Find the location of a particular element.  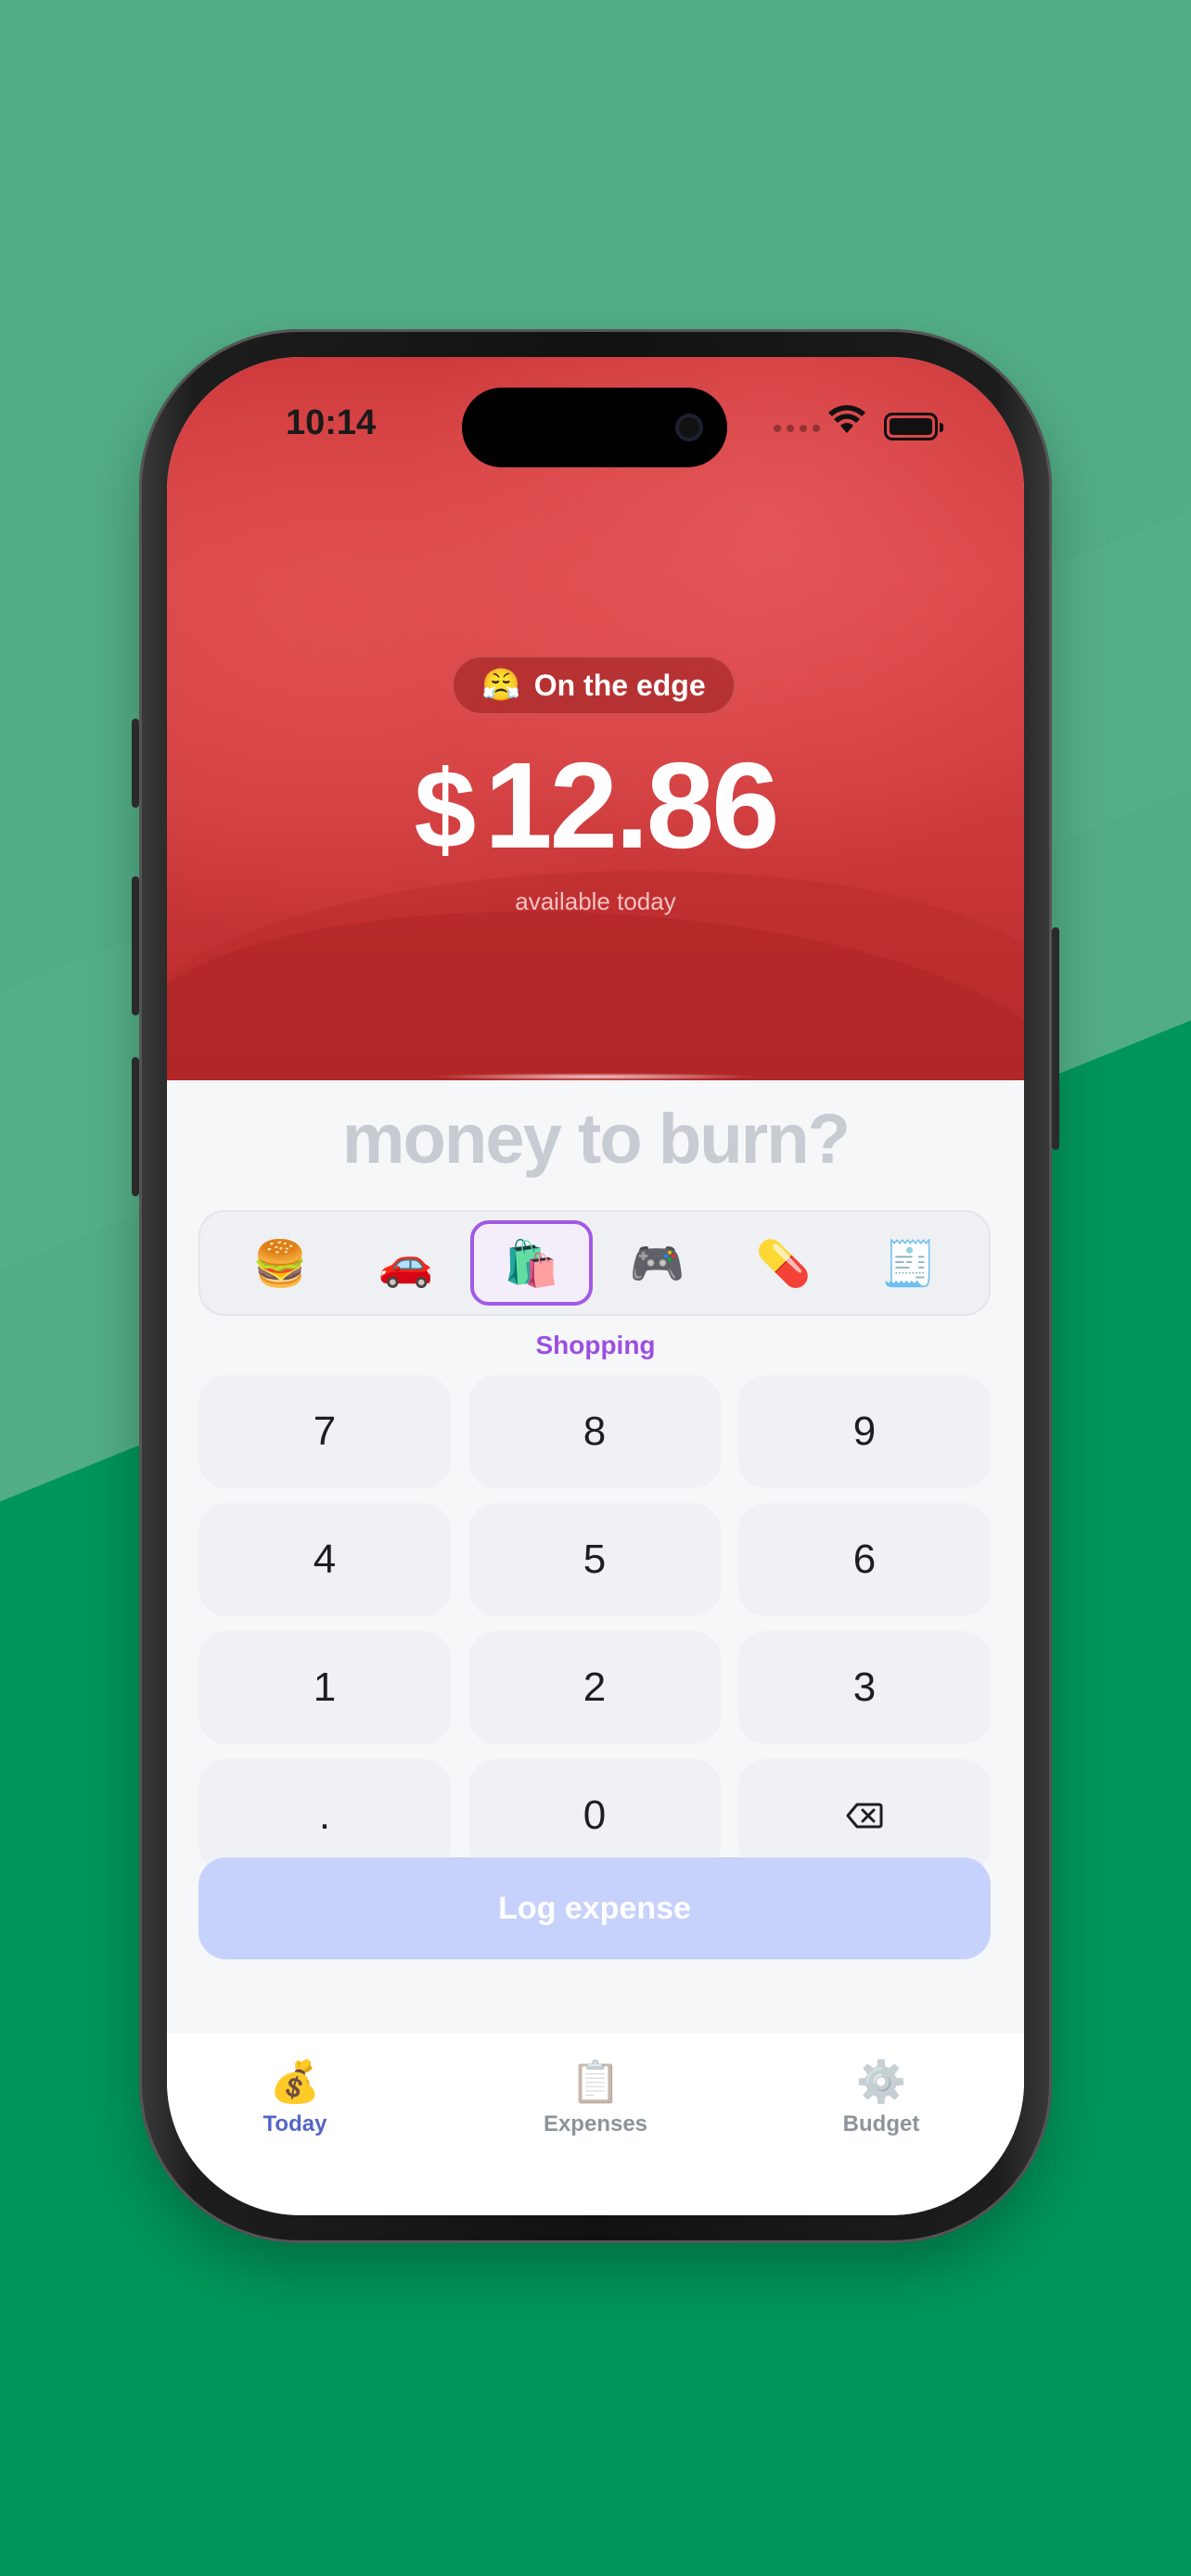

pill-icon: 💊 is located at coordinates (783, 1264).